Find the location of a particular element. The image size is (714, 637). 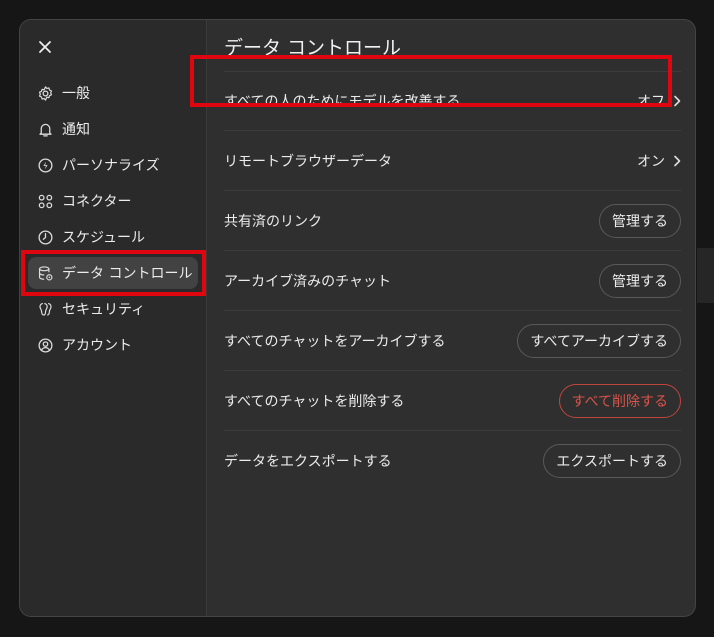

sidebar-item-data-controls: データ コントロール is located at coordinates (113, 273).